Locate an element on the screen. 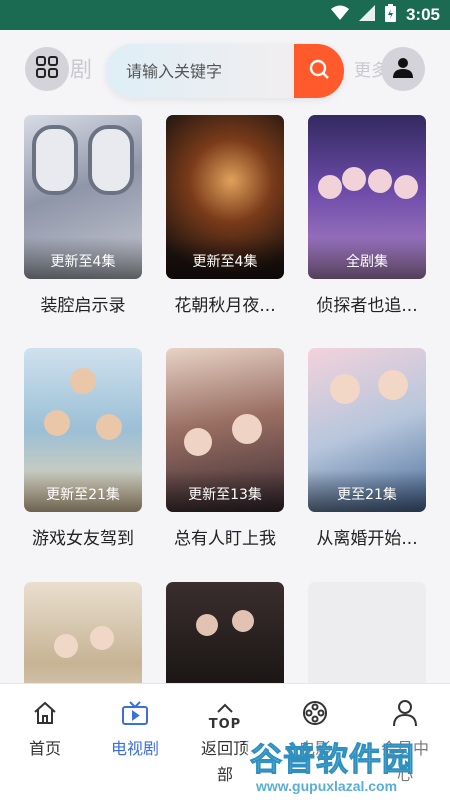 This screenshot has height=800, width=450. episode-badge: 更新至21集 is located at coordinates (83, 491).